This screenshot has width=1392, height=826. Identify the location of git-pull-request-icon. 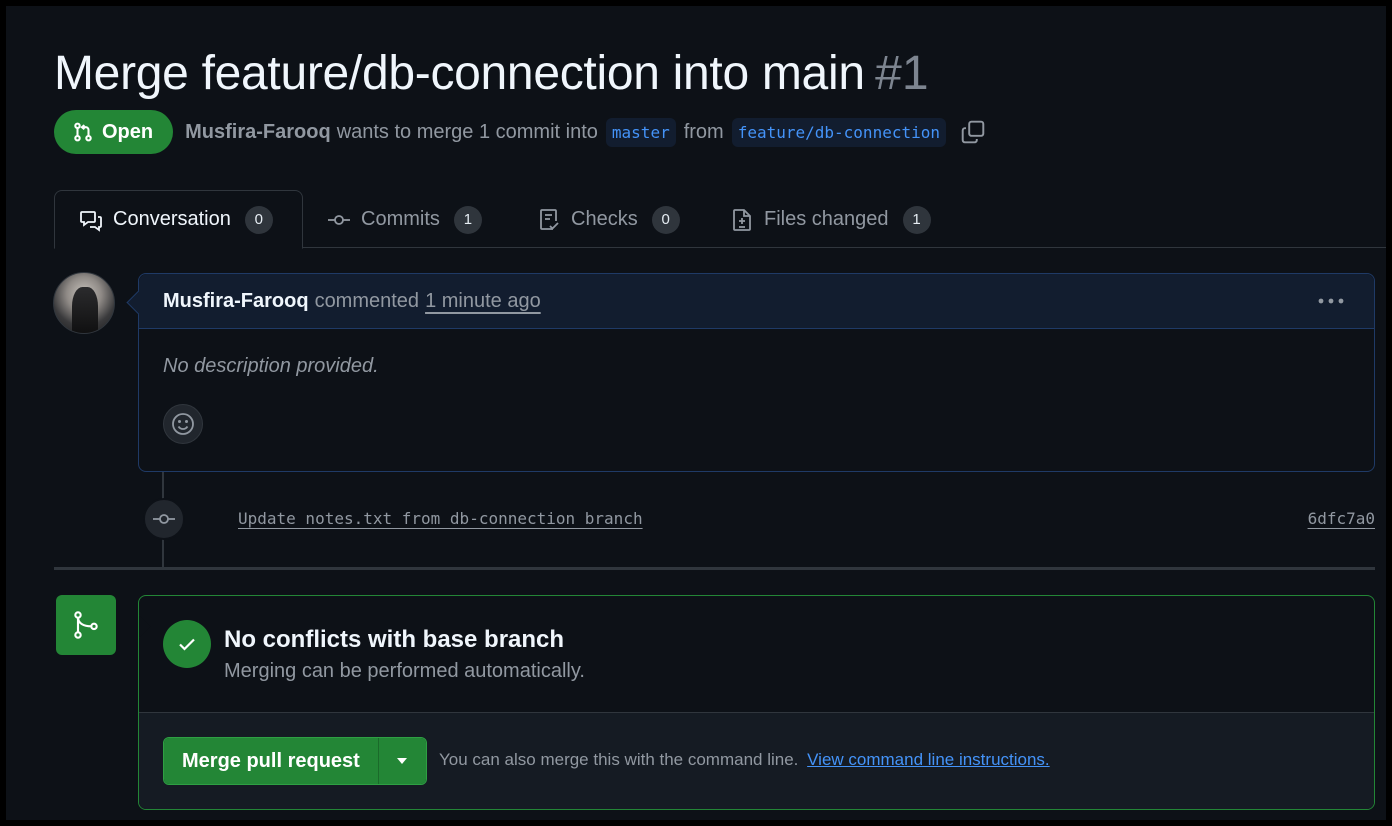
(83, 132).